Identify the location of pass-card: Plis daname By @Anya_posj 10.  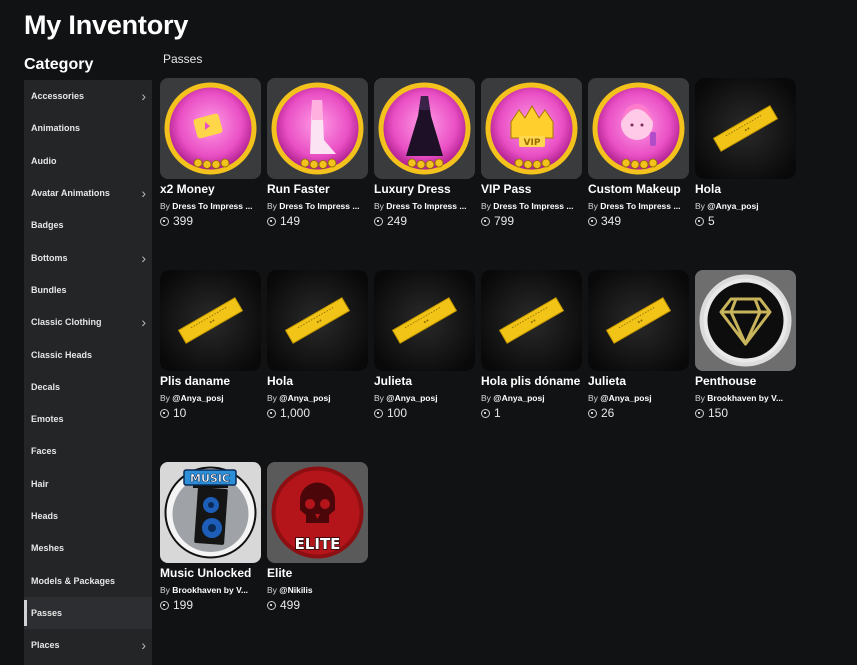
(211, 345).